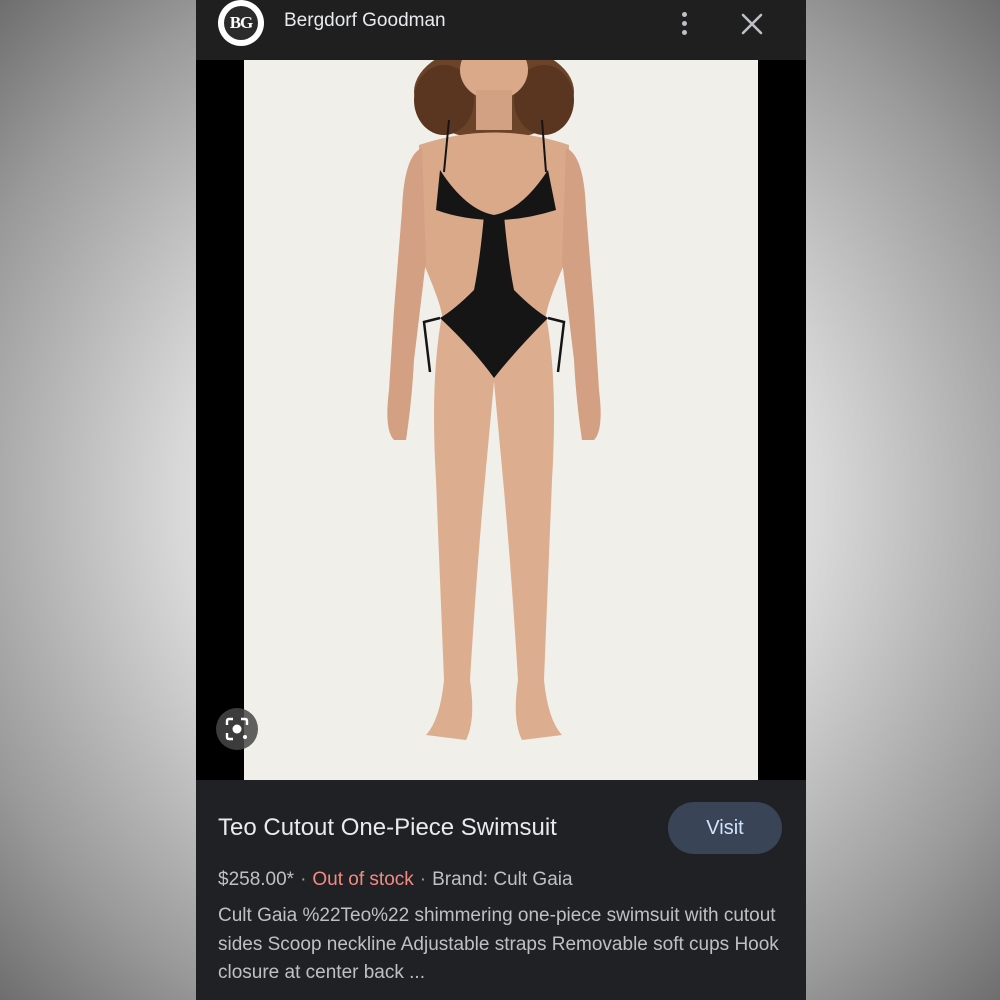 Image resolution: width=1000 pixels, height=1000 pixels. I want to click on model-figure, so click(494, 400).